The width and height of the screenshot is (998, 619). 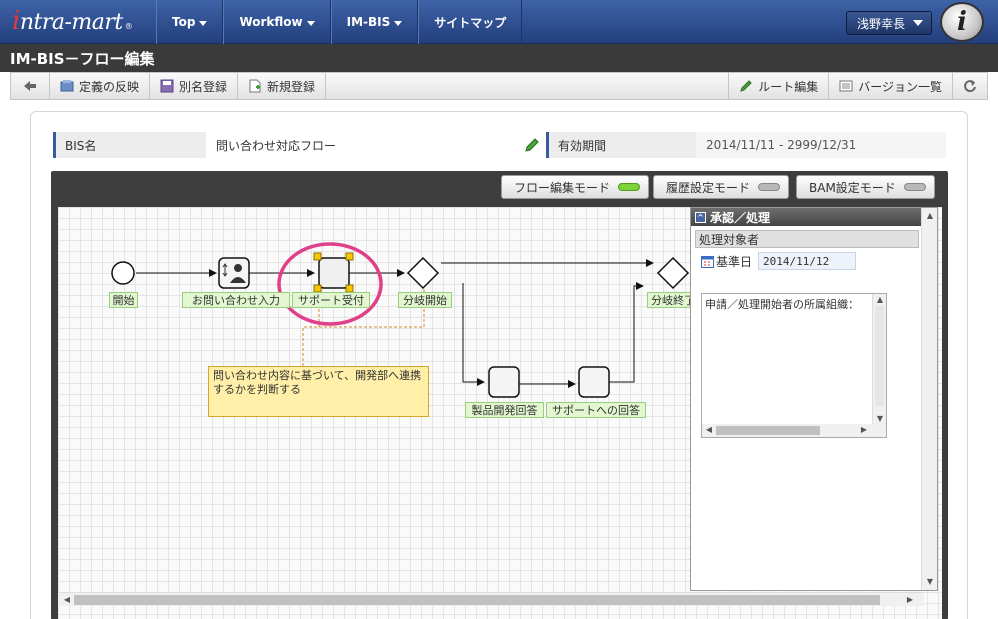 I want to click on logo-letter-i: i, so click(x=16, y=21).